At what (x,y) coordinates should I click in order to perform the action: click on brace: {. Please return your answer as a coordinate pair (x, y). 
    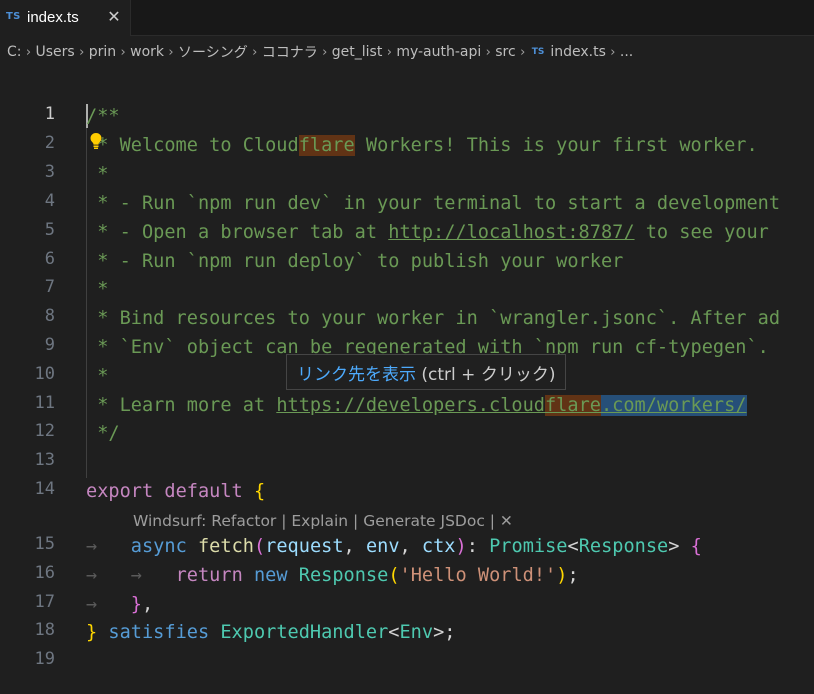
    Looking at the image, I should click on (259, 491).